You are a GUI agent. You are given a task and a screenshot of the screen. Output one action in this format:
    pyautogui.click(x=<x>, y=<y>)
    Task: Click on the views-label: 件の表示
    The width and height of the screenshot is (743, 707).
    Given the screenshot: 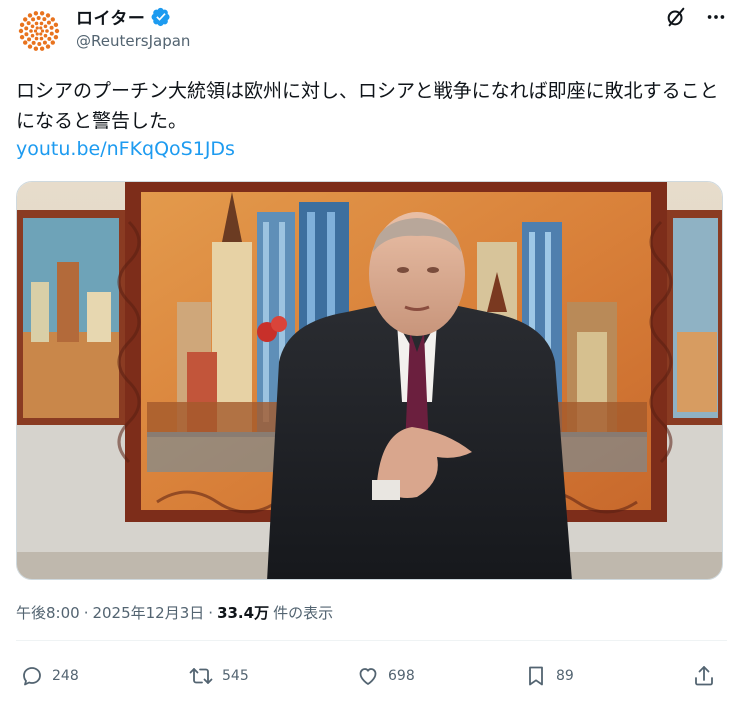 What is the action you would take?
    pyautogui.click(x=303, y=613)
    